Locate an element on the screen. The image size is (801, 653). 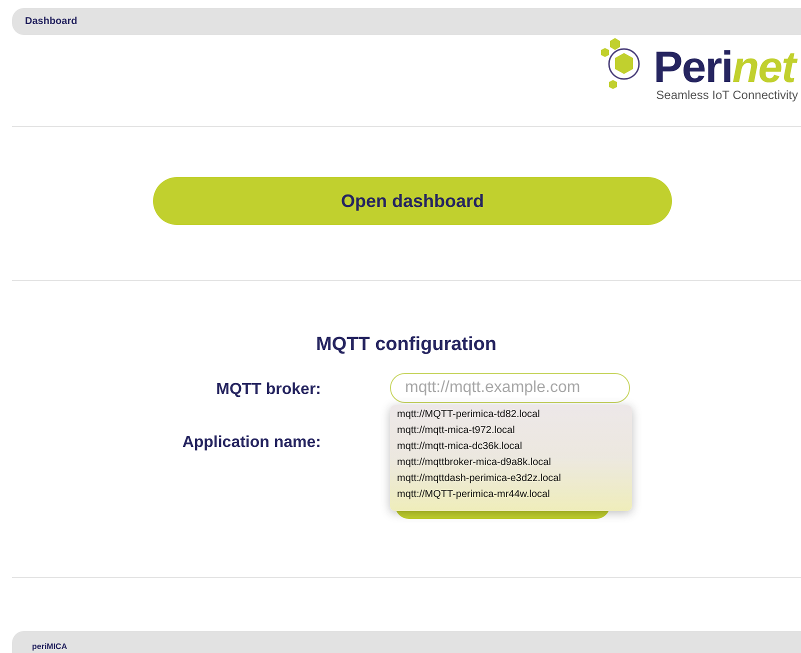
header-title: Dashboard is located at coordinates (51, 21).